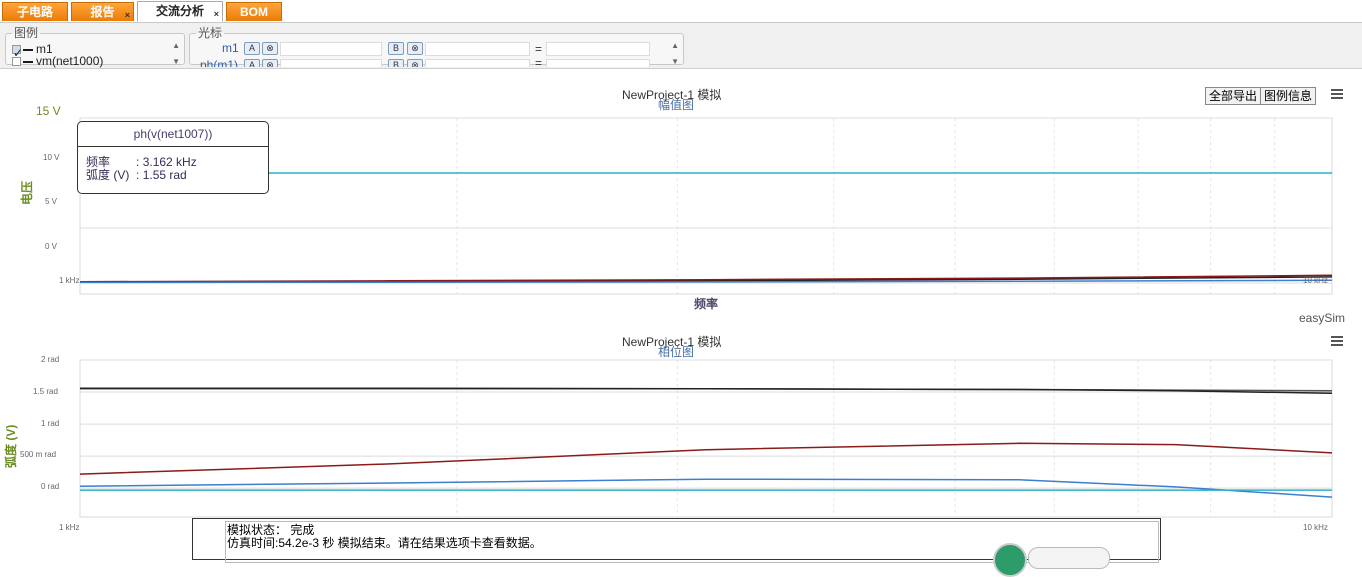  Describe the element at coordinates (11, 446) in the screenshot. I see `y-axis-label: 弧度 (V)` at that location.